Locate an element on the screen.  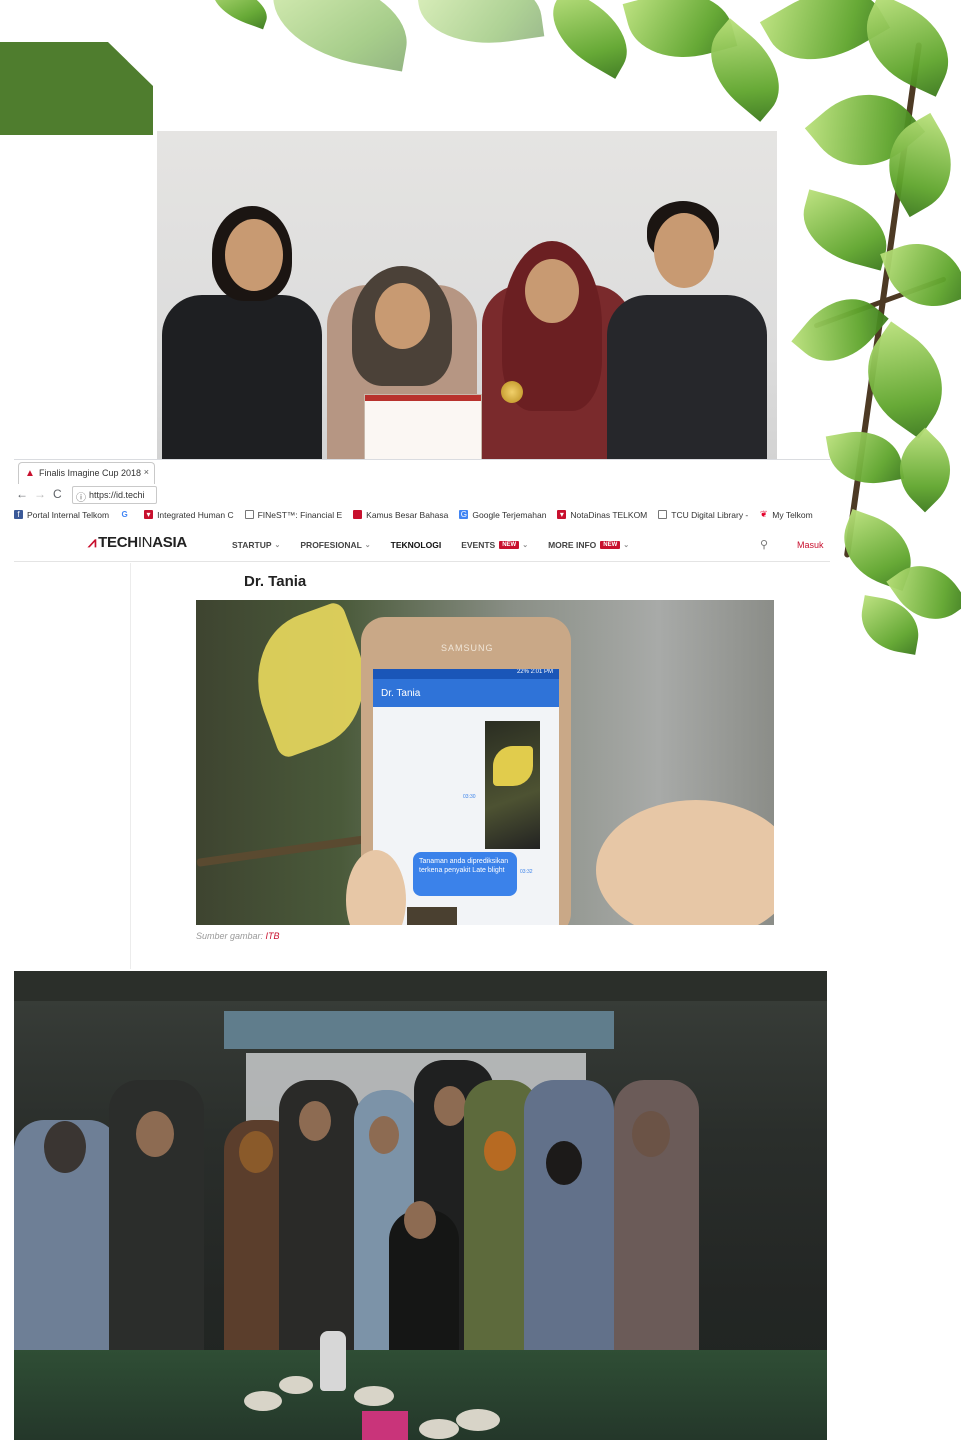
close-icon: × is located at coordinates (146, 472).